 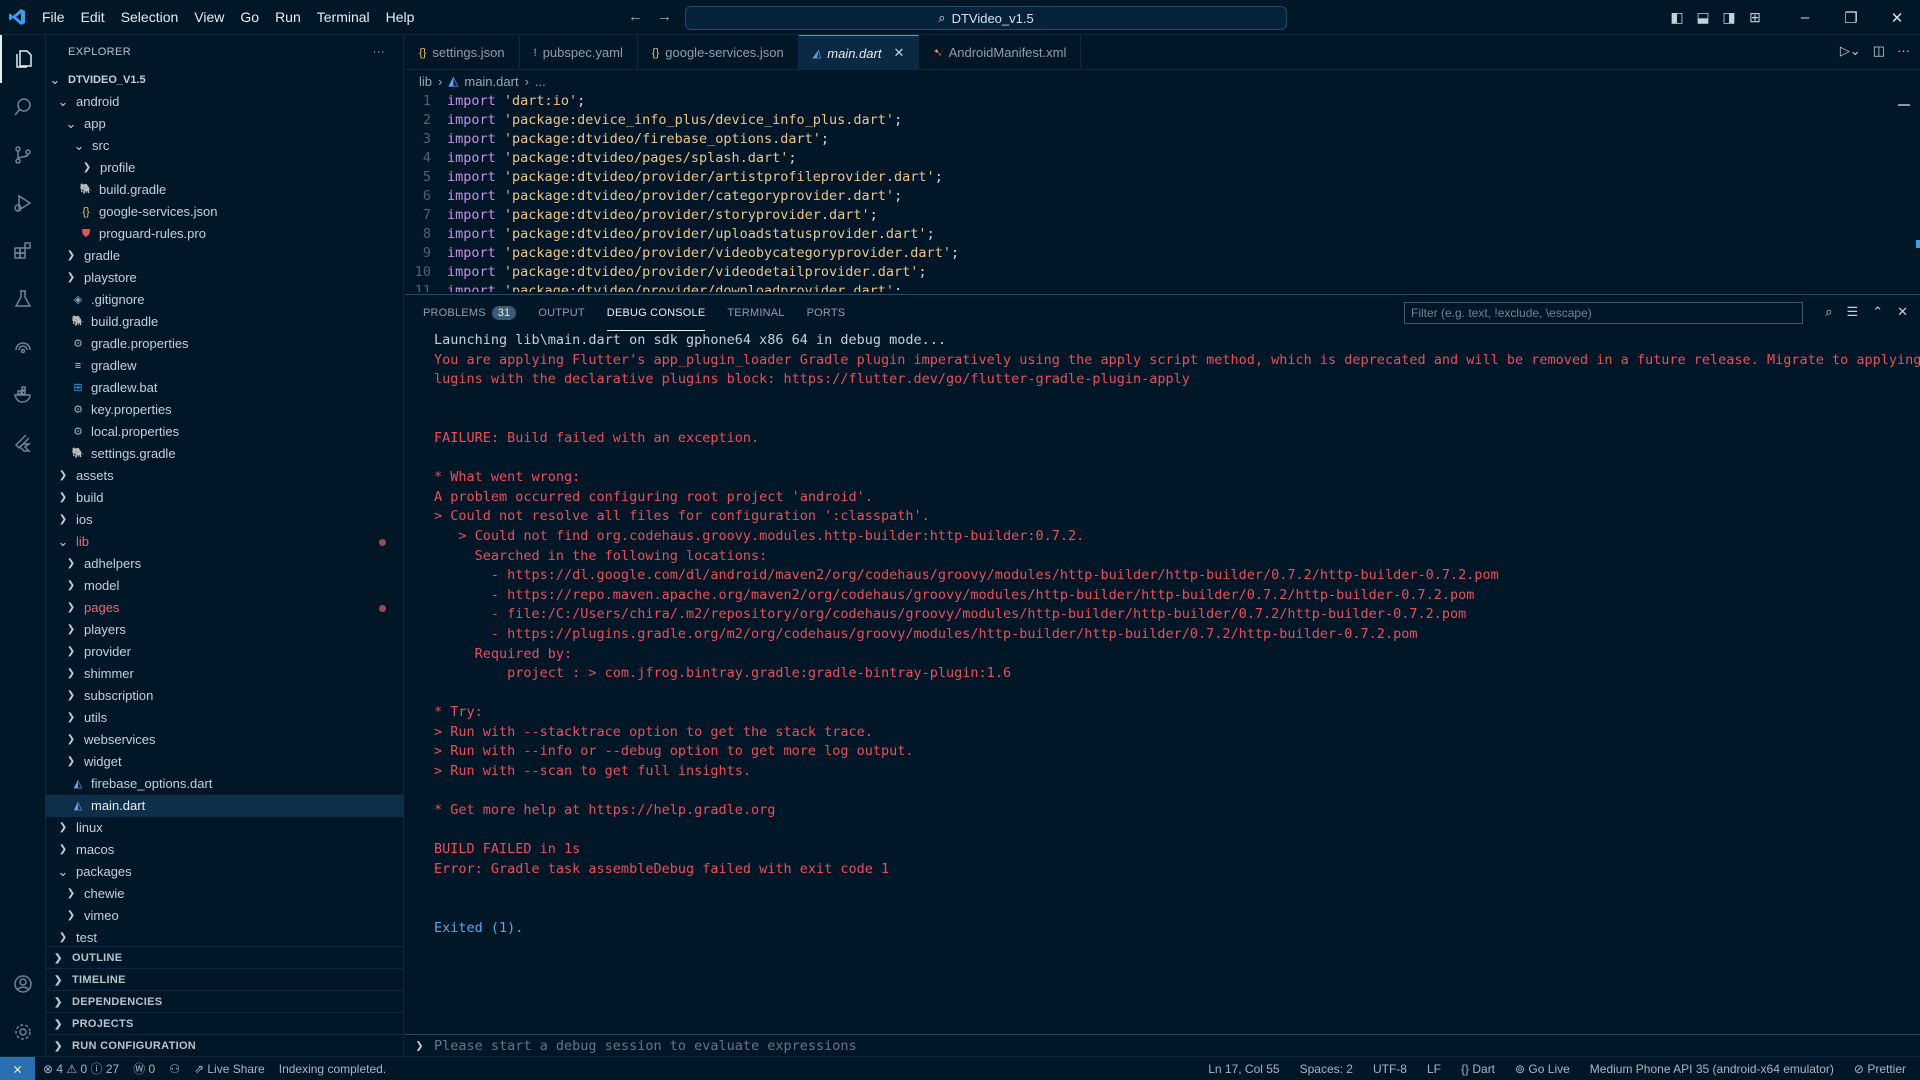 I want to click on run-debug-icon, so click(x=23, y=203).